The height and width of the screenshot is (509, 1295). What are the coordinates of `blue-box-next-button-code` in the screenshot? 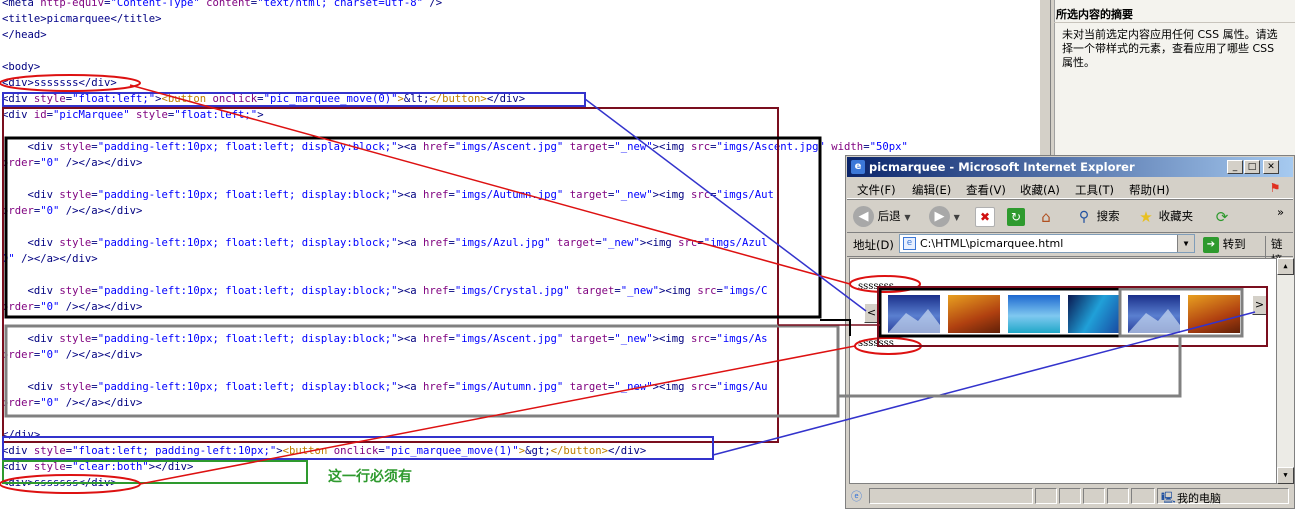 It's located at (358, 448).